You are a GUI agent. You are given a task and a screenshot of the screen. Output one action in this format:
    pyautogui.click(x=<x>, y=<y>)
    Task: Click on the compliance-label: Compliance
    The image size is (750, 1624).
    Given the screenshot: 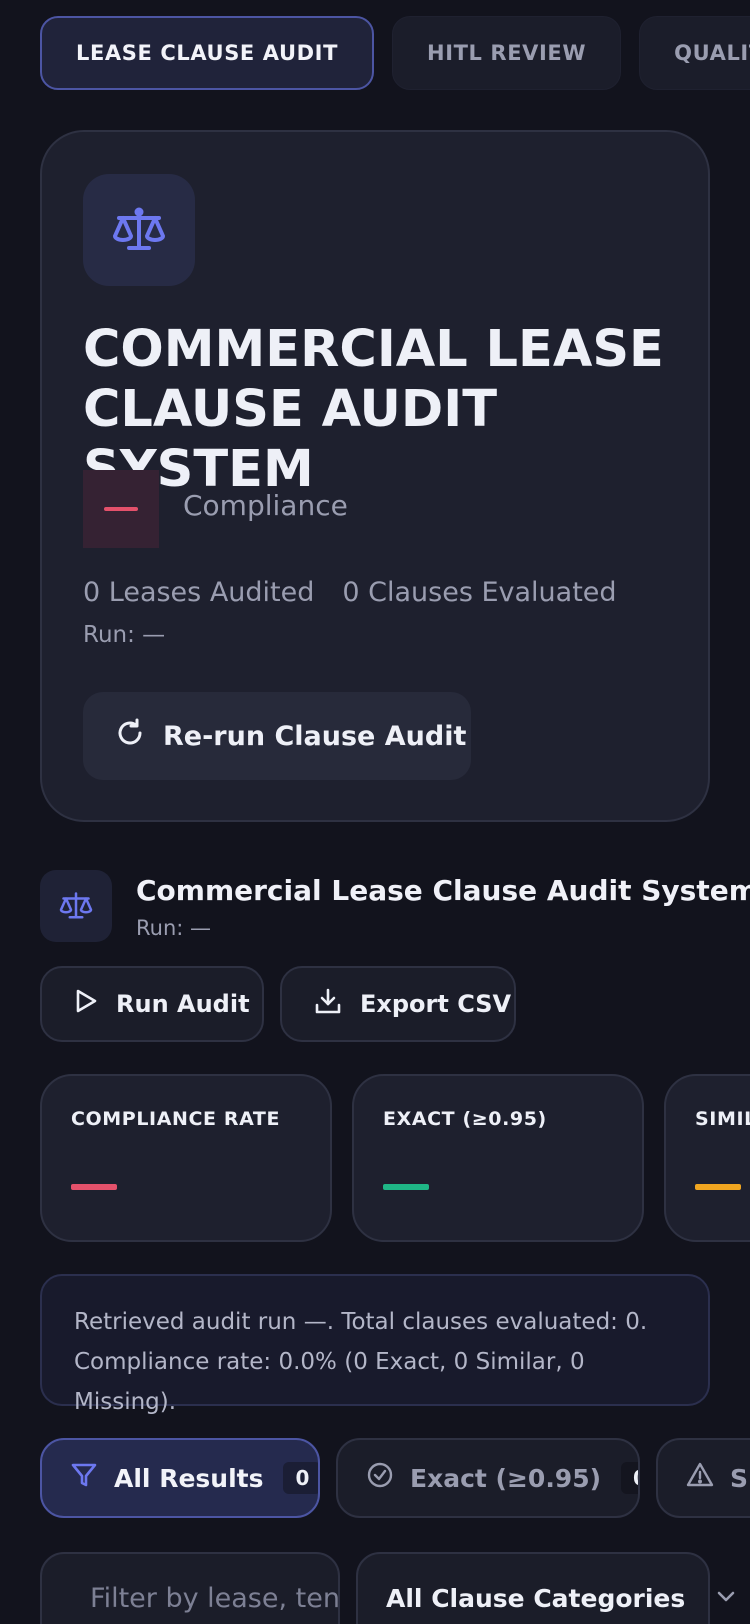 What is the action you would take?
    pyautogui.click(x=265, y=505)
    